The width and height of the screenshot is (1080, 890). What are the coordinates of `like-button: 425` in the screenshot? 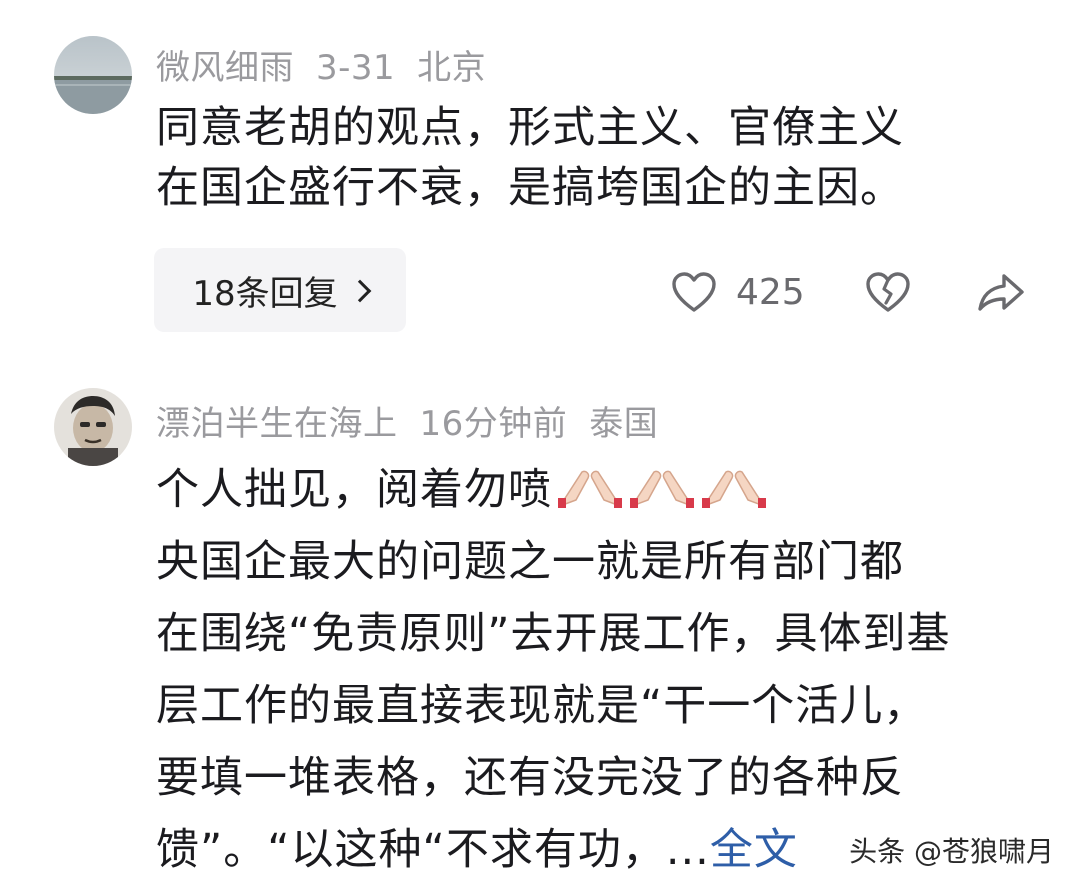 It's located at (737, 292).